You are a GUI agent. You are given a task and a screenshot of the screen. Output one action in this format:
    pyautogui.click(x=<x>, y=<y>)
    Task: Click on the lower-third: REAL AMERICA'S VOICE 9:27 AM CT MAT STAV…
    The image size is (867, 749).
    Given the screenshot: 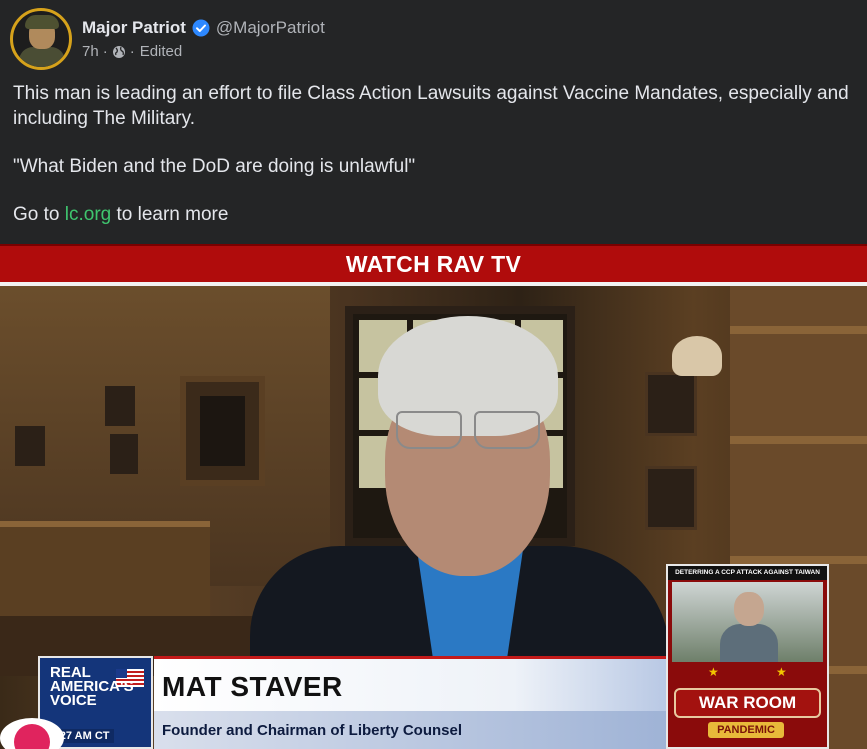 What is the action you would take?
    pyautogui.click(x=353, y=702)
    